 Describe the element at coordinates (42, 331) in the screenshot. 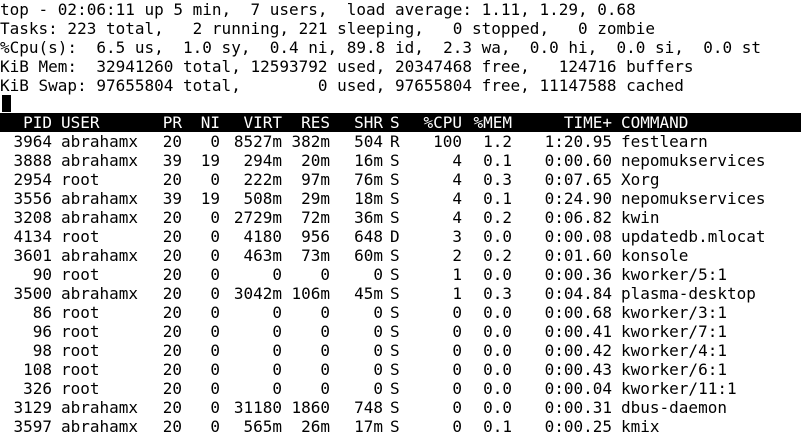

I see `process-pid: 96` at that location.